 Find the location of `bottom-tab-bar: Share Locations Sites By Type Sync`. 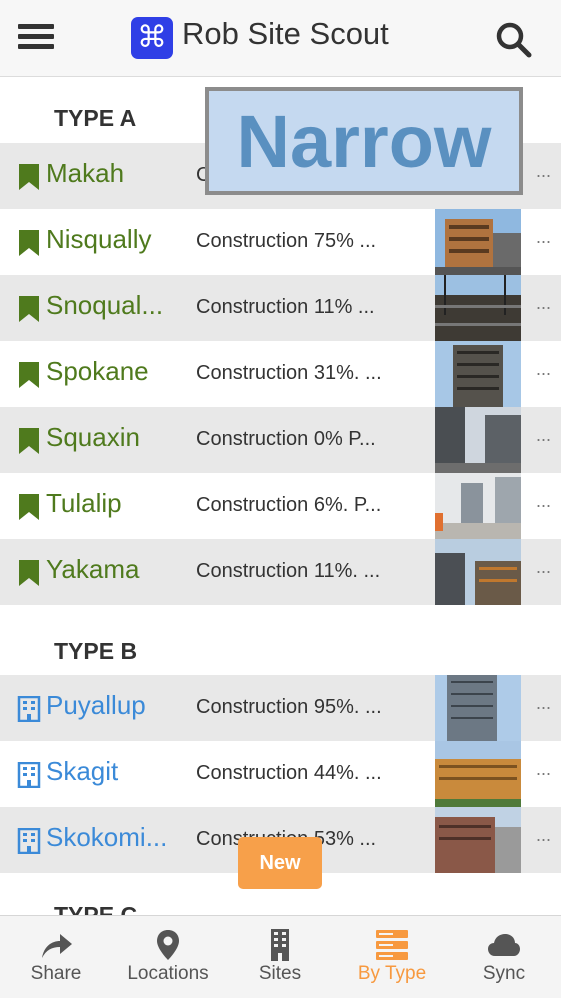

bottom-tab-bar: Share Locations Sites By Type Sync is located at coordinates (280, 956).